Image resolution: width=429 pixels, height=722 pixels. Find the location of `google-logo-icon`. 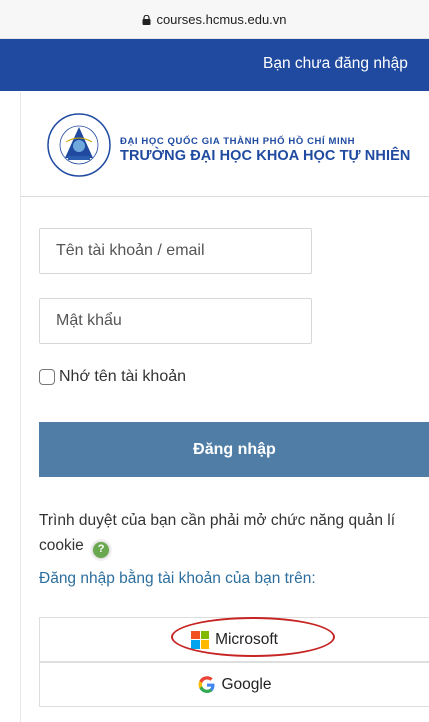

google-logo-icon is located at coordinates (206, 684).